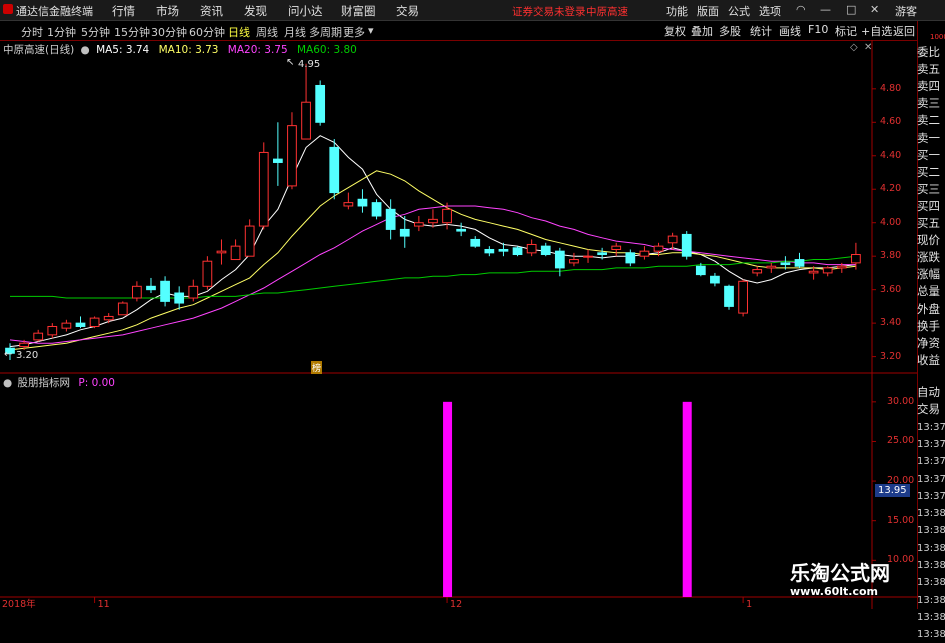 The height and width of the screenshot is (643, 945). Describe the element at coordinates (931, 103) in the screenshot. I see `side-panel-item: 卖三` at that location.